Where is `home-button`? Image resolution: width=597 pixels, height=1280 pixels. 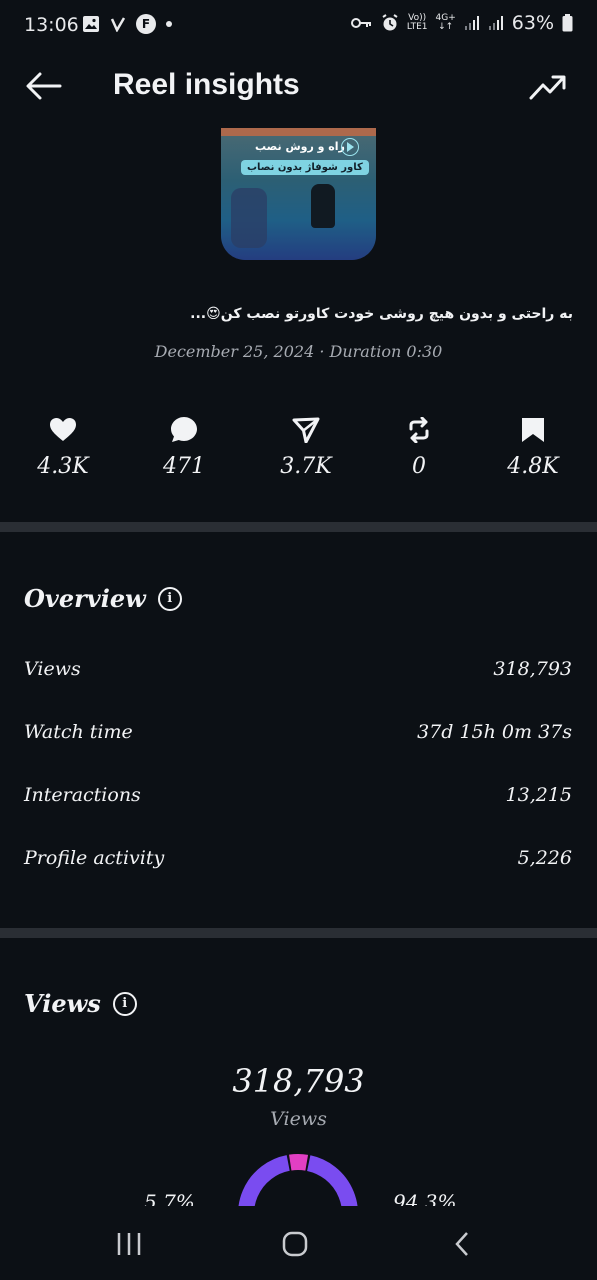 home-button is located at coordinates (295, 1244).